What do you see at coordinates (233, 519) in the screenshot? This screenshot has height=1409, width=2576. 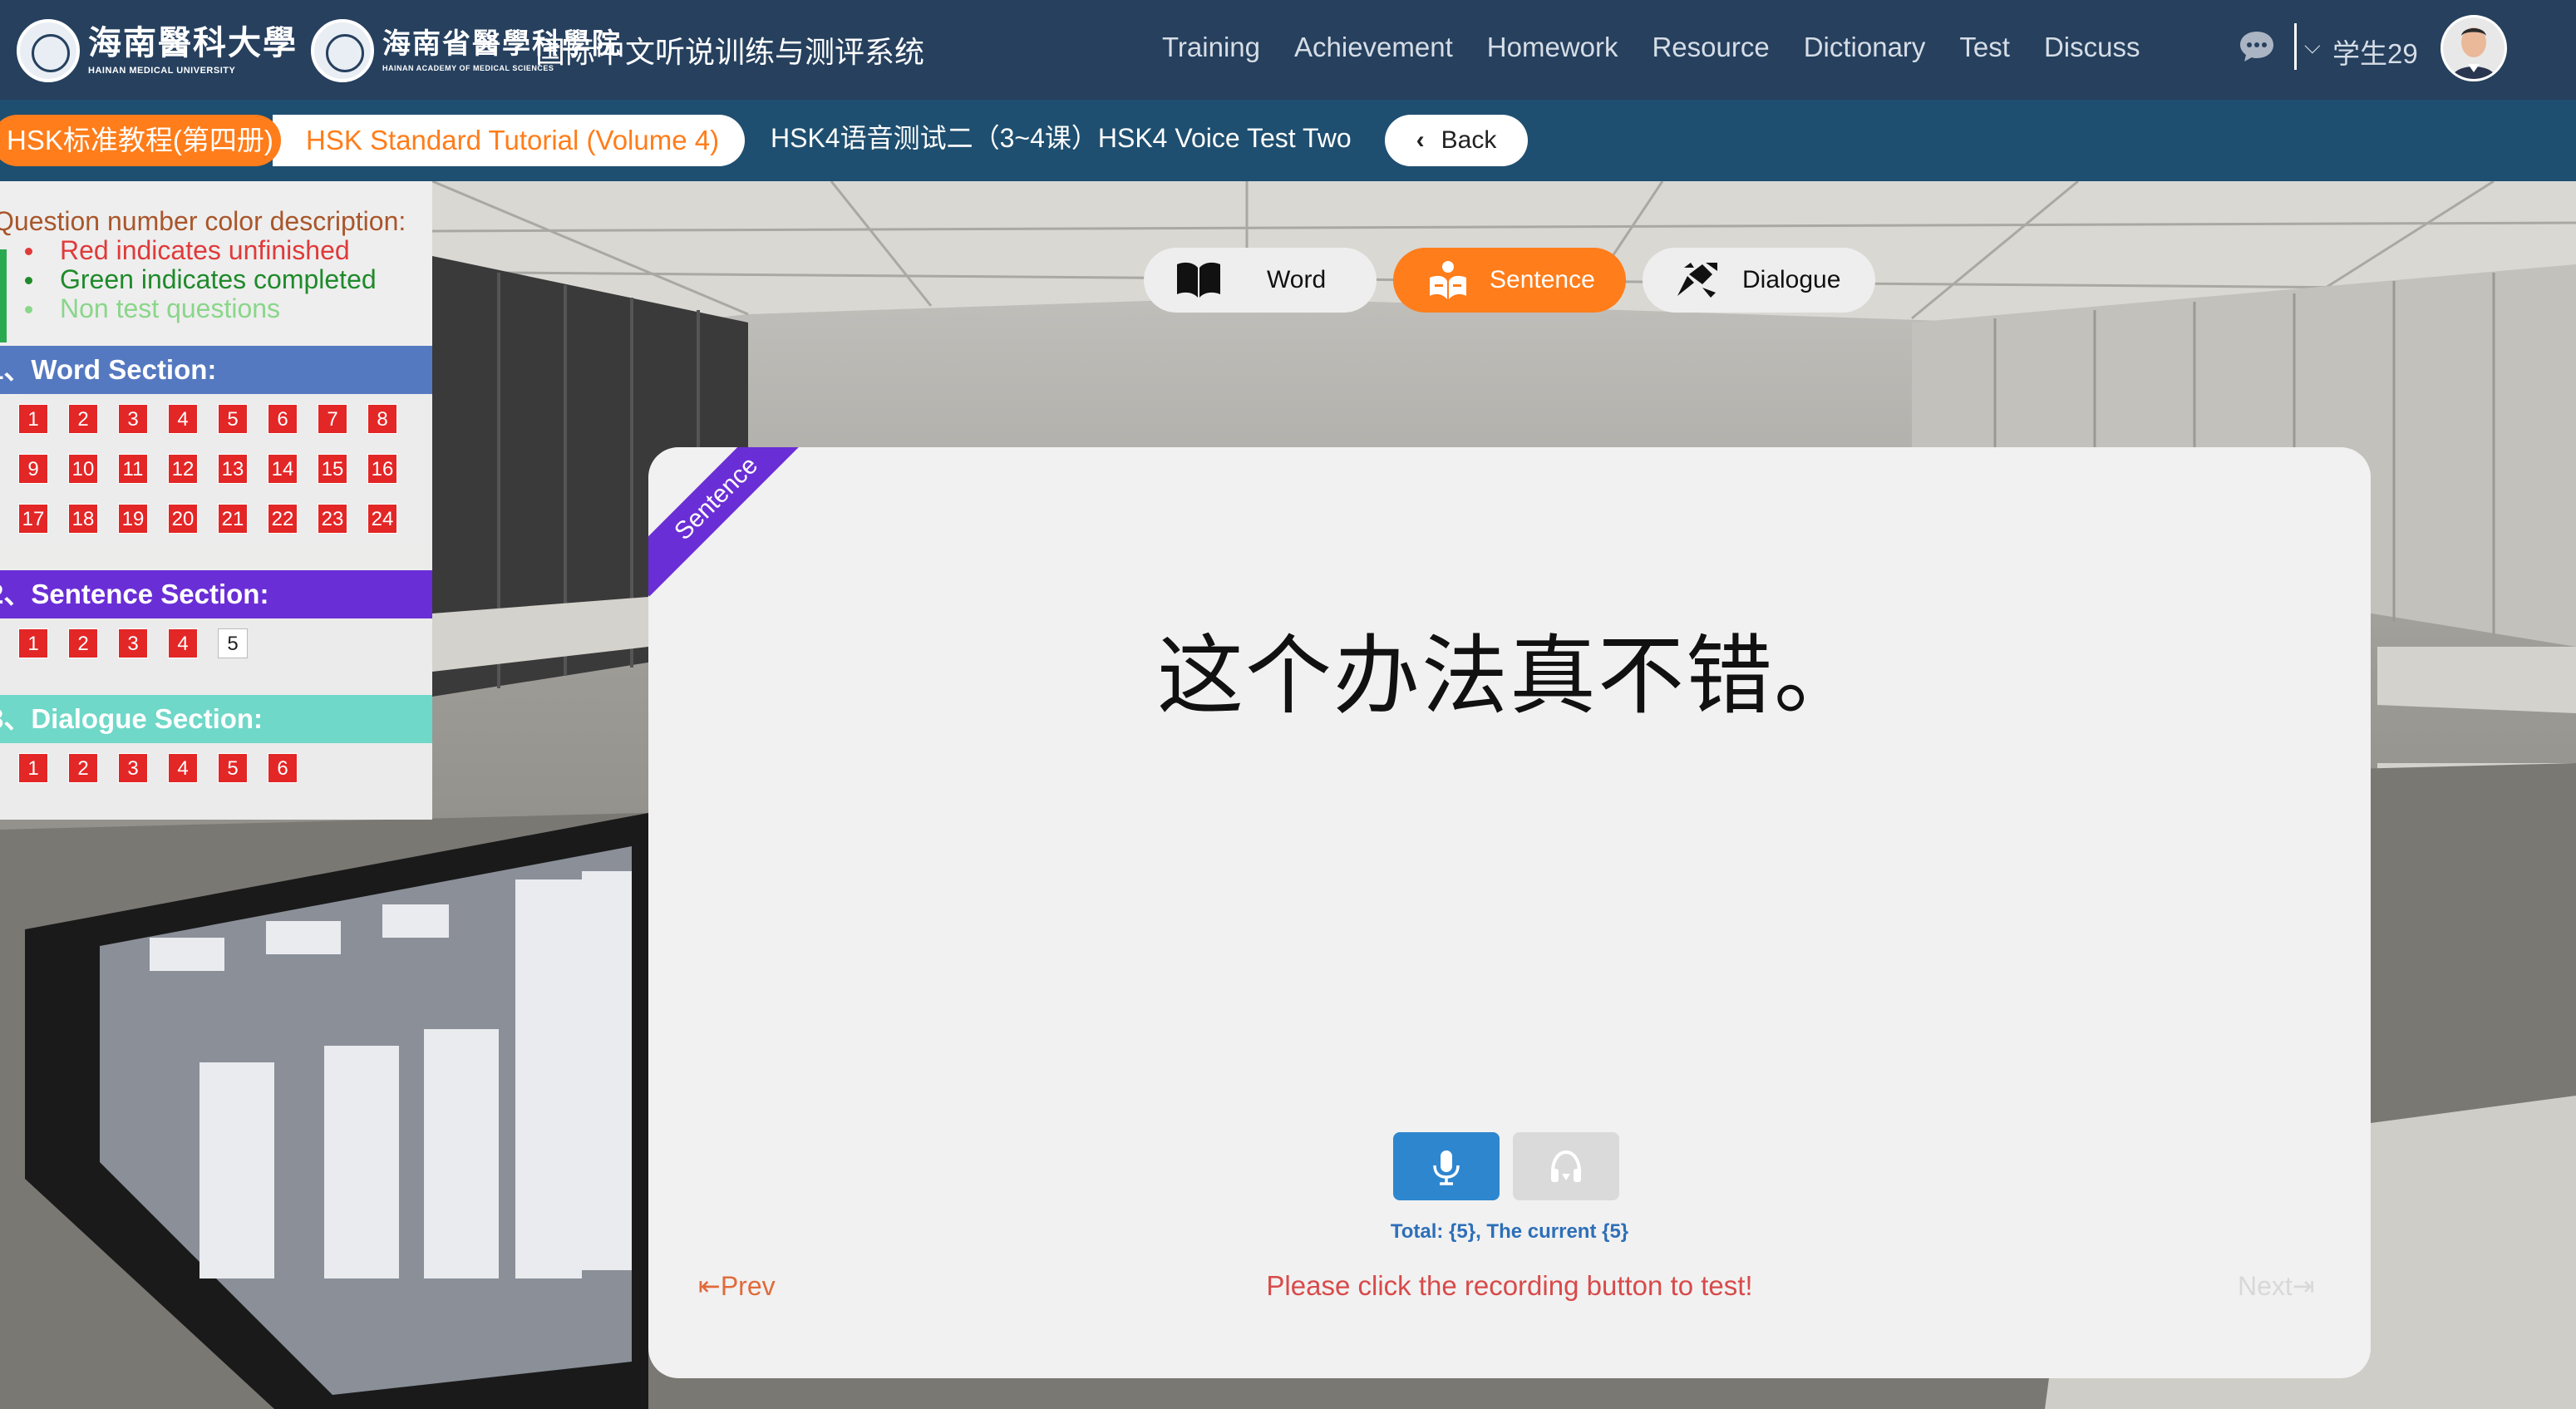 I see `word-question-21: 21` at bounding box center [233, 519].